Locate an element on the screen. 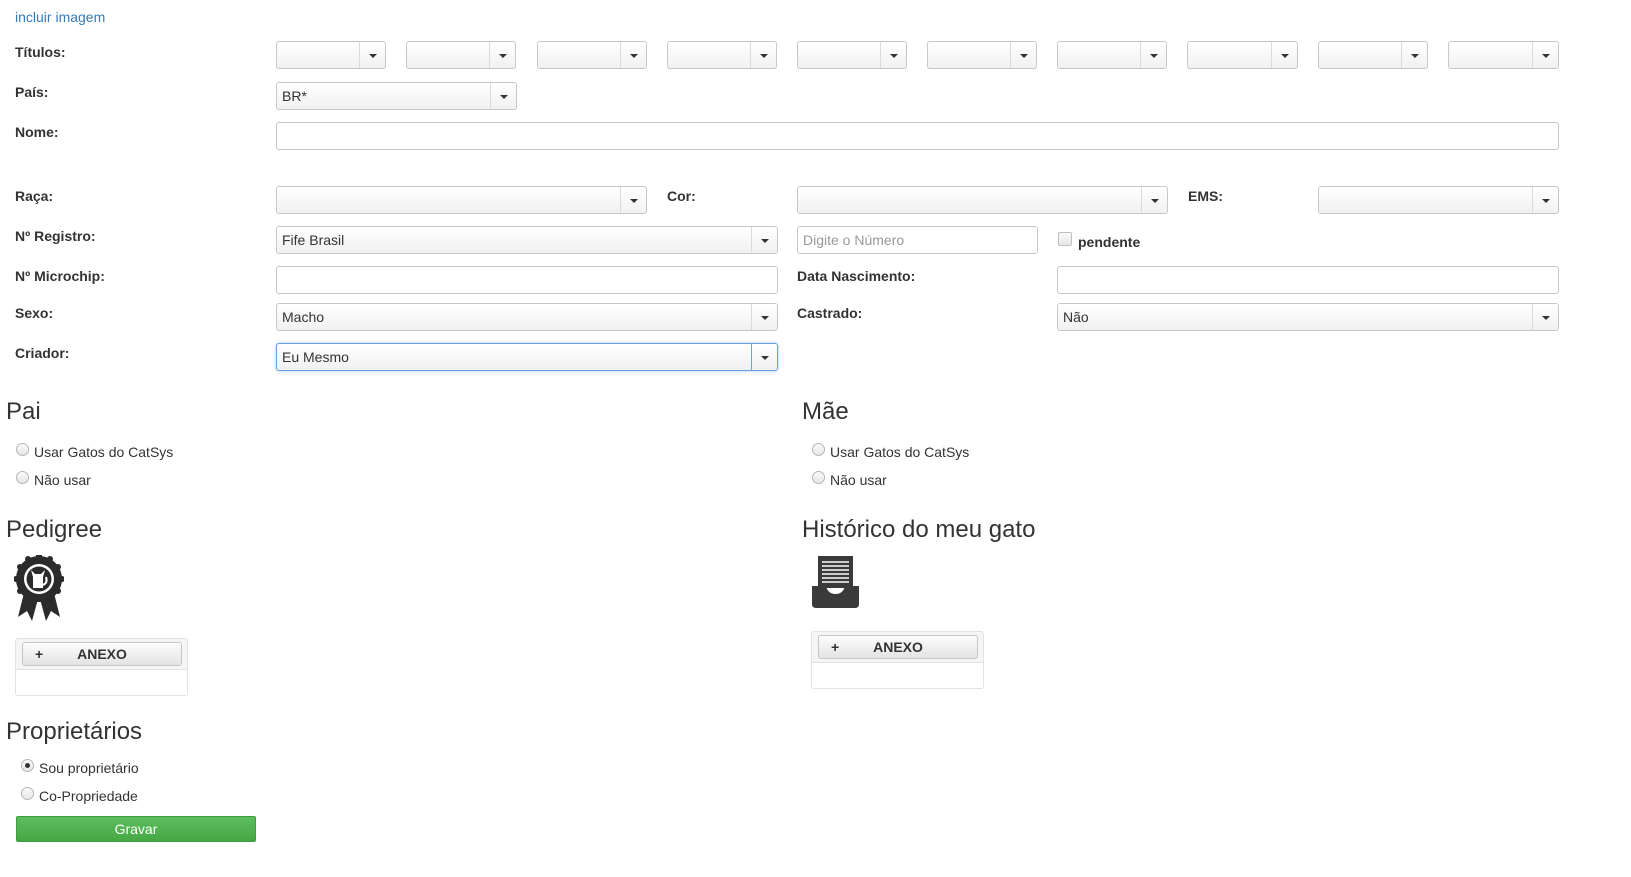 Image resolution: width=1631 pixels, height=877 pixels. registro-numero-input is located at coordinates (917, 240).